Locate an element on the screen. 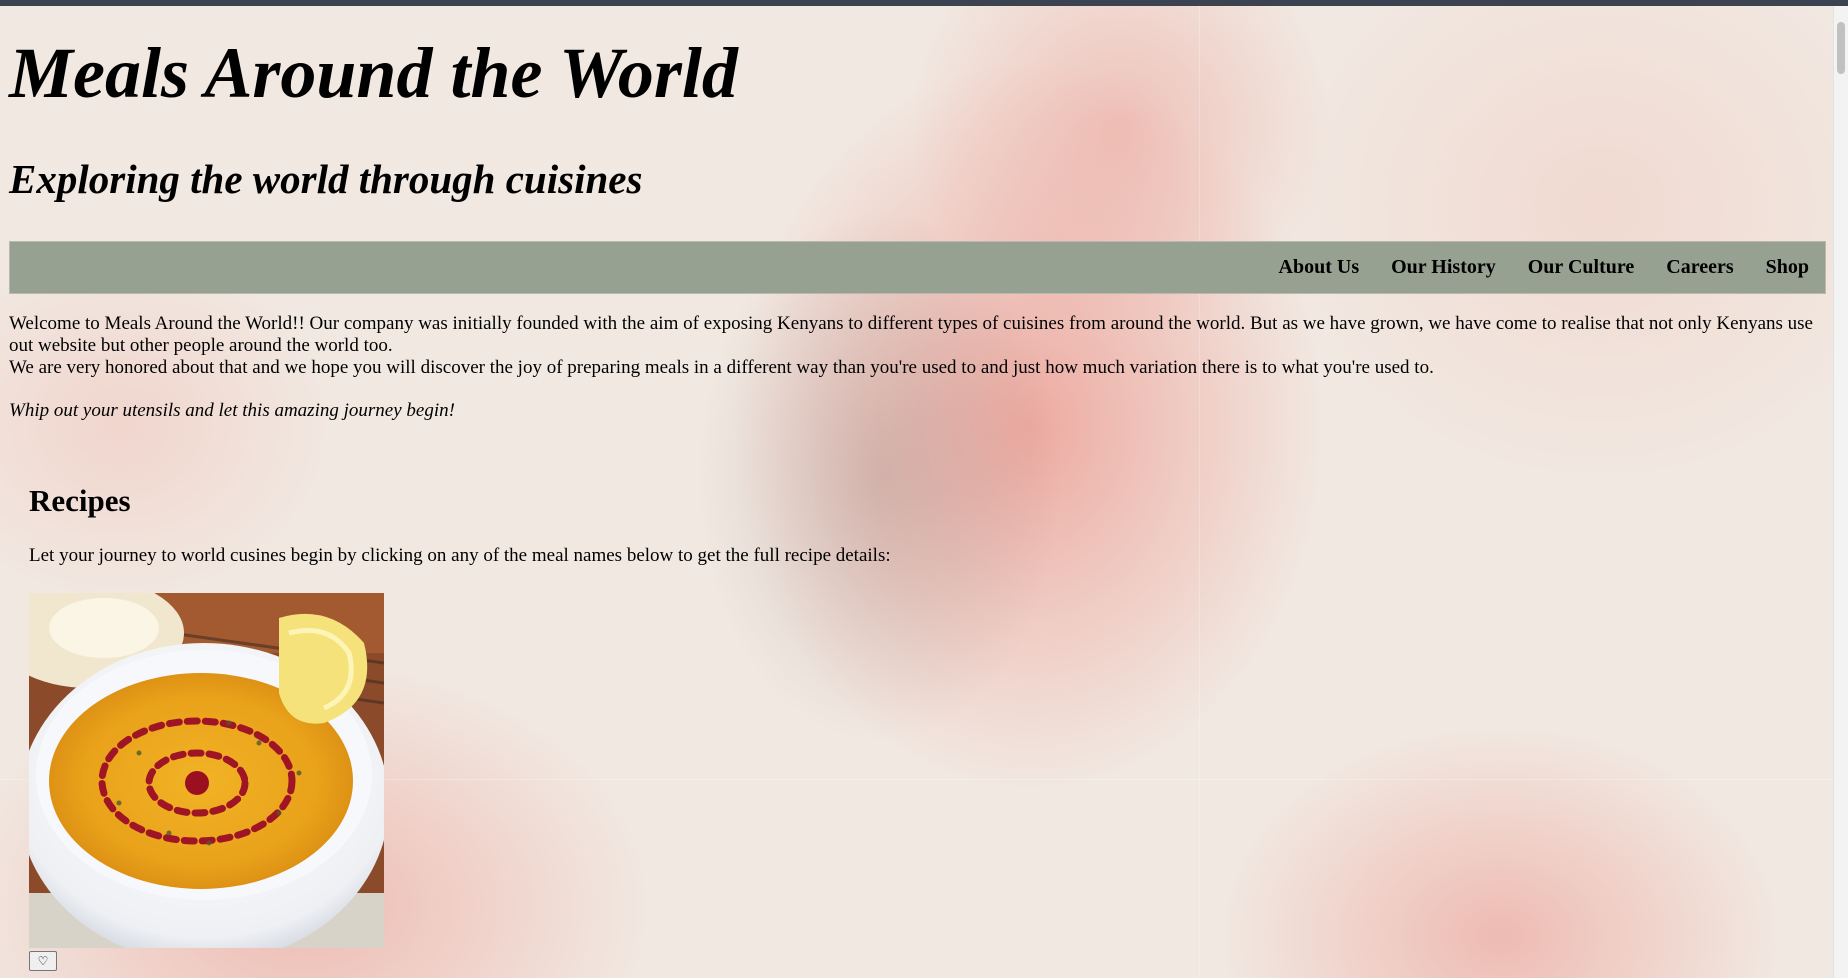  like-button: ♡ is located at coordinates (43, 961).